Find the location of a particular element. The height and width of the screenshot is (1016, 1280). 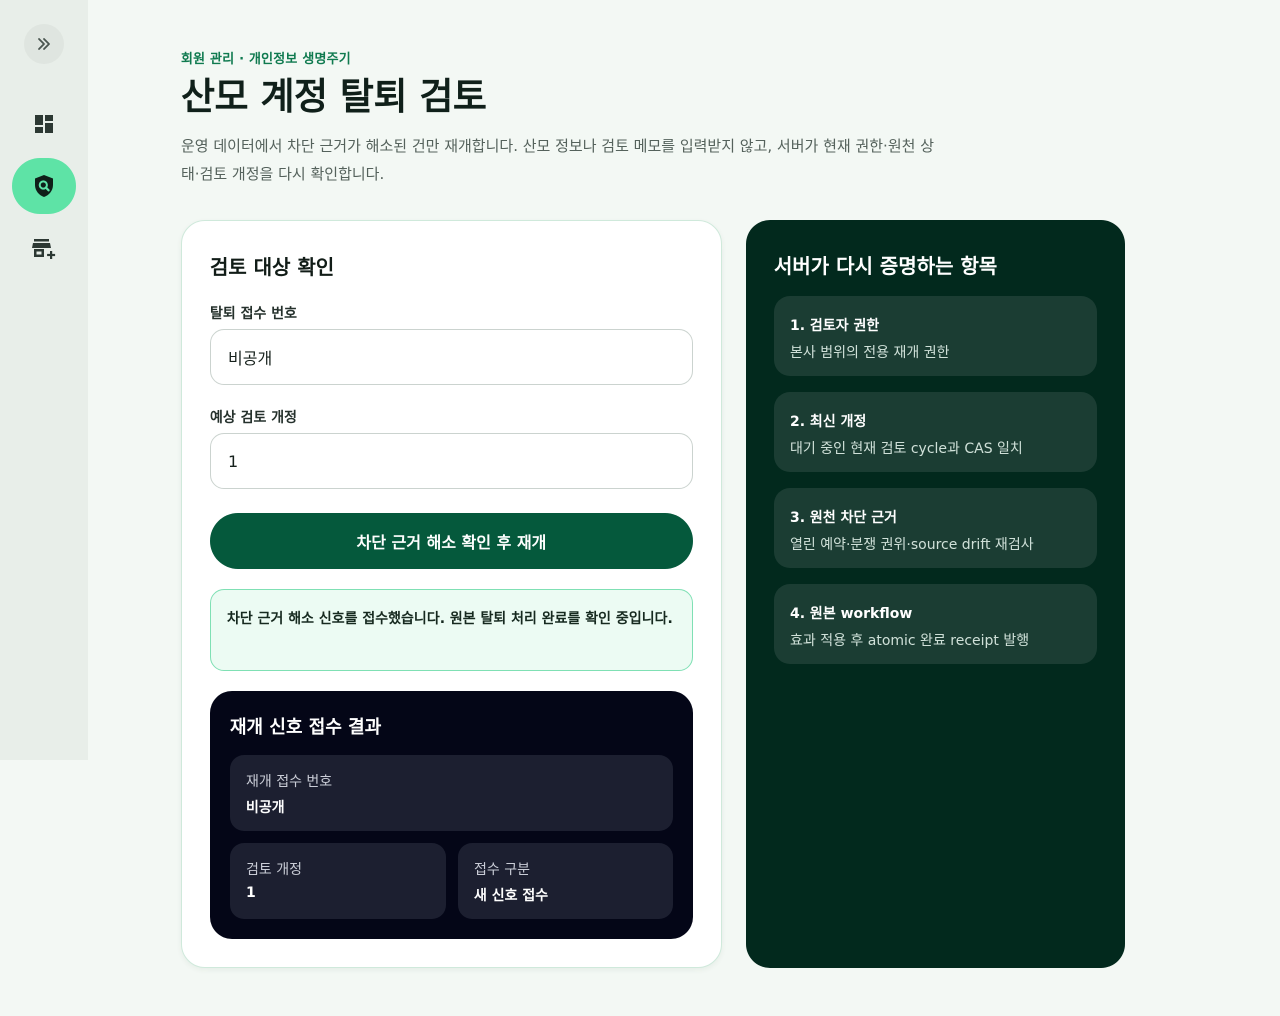

breadcrumb: 회원 관리 · 개인정보 생명주기 is located at coordinates (266, 59).